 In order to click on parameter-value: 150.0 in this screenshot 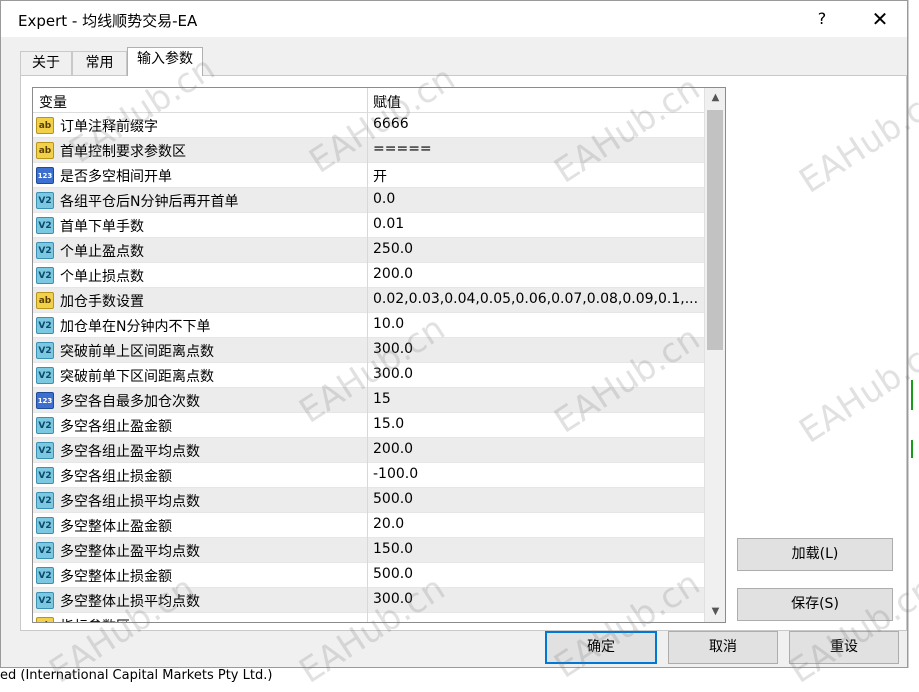, I will do `click(537, 549)`.